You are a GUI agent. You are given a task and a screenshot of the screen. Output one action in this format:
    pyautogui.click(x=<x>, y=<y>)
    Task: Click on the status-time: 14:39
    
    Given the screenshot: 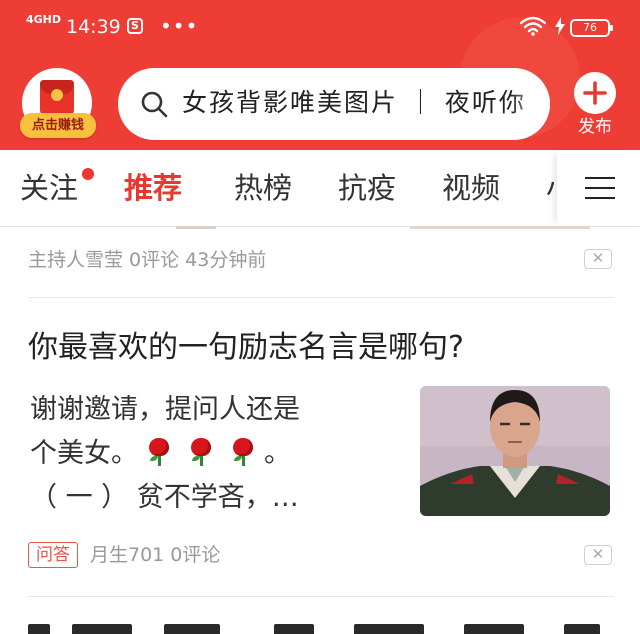 What is the action you would take?
    pyautogui.click(x=93, y=27)
    